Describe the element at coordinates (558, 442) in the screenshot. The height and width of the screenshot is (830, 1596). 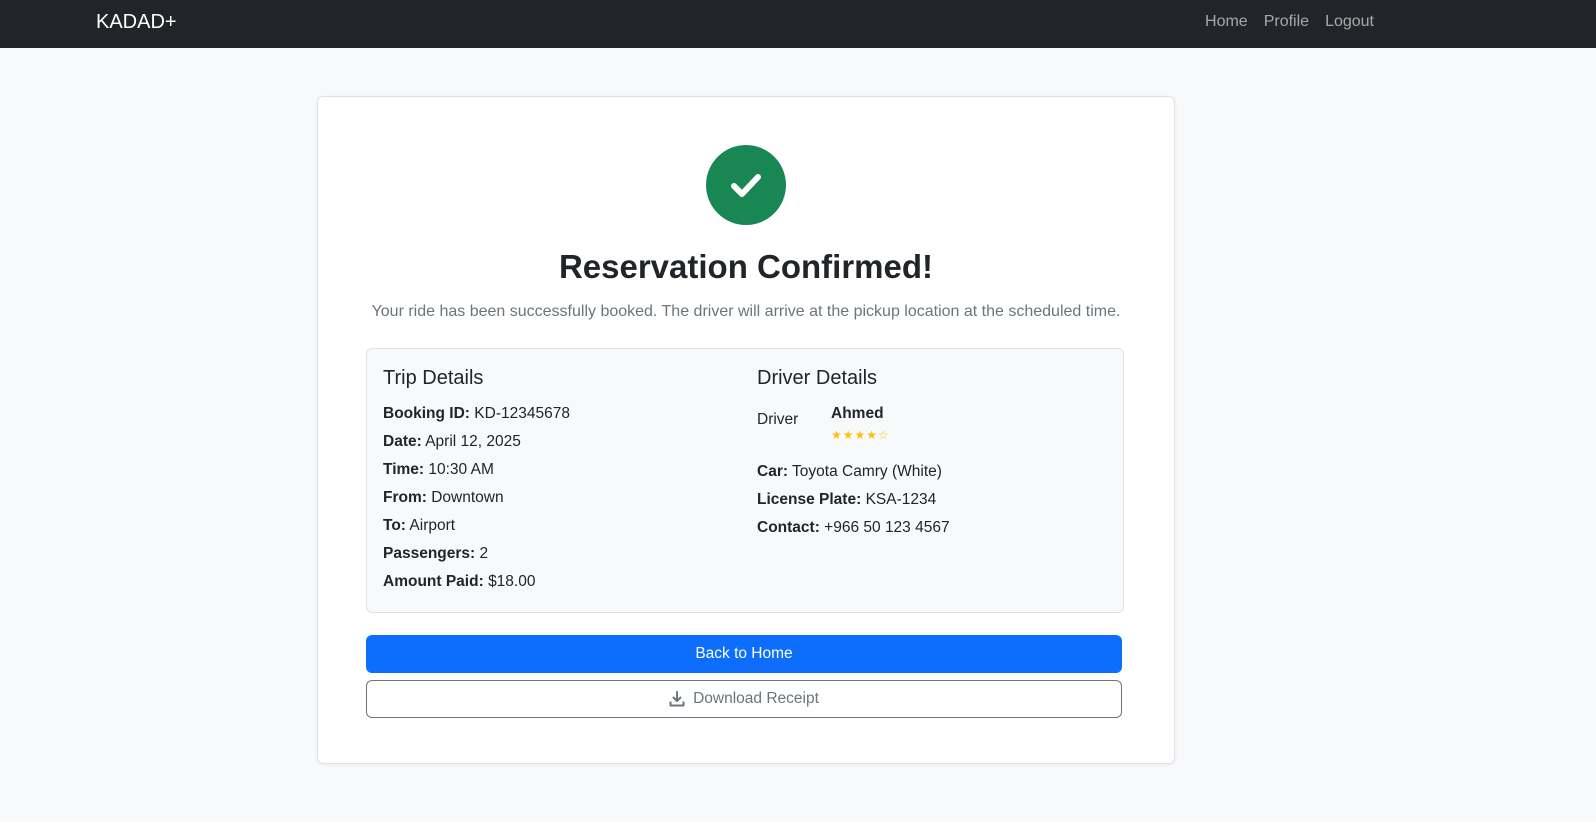
I see `trip-field-date: Date: April 12, 2025` at that location.